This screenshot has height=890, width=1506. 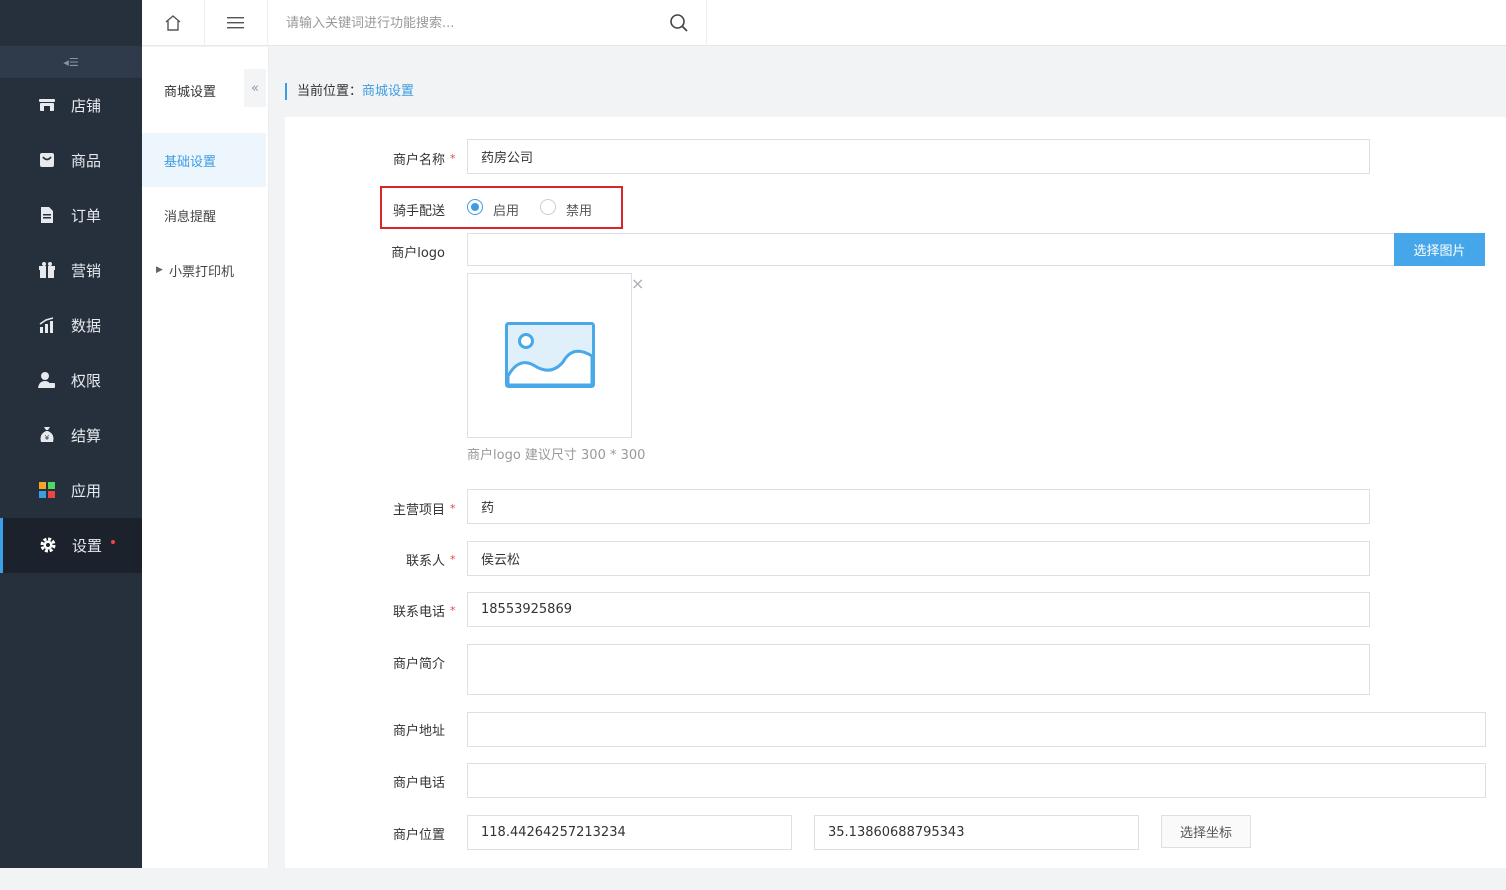 What do you see at coordinates (190, 92) in the screenshot?
I see `submenu-title: 商城设置` at bounding box center [190, 92].